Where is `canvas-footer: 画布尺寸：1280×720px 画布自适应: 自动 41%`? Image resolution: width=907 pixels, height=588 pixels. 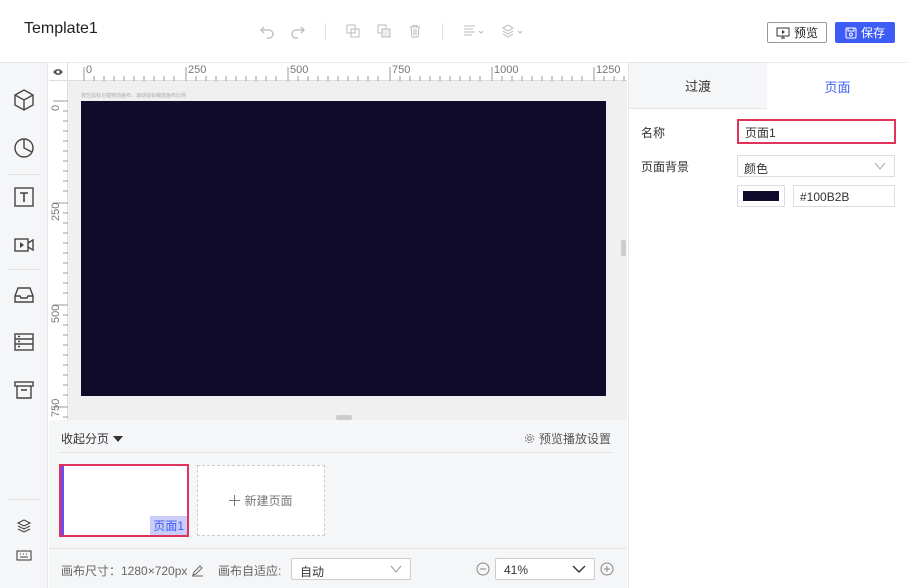 canvas-footer: 画布尺寸：1280×720px 画布自适应: 自动 41% is located at coordinates (338, 568).